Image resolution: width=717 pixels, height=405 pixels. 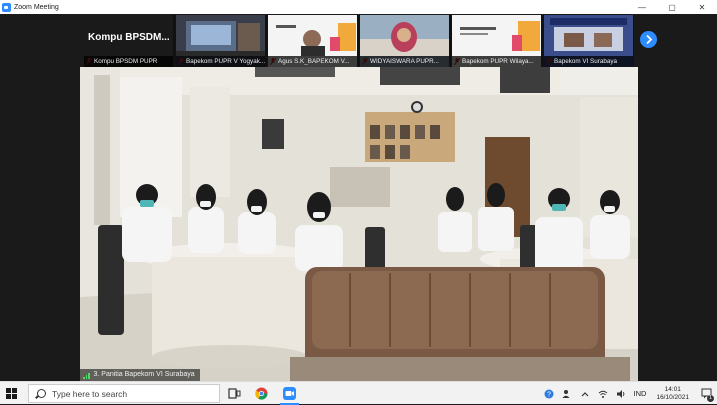 What do you see at coordinates (603, 394) in the screenshot?
I see `wifi-icon` at bounding box center [603, 394].